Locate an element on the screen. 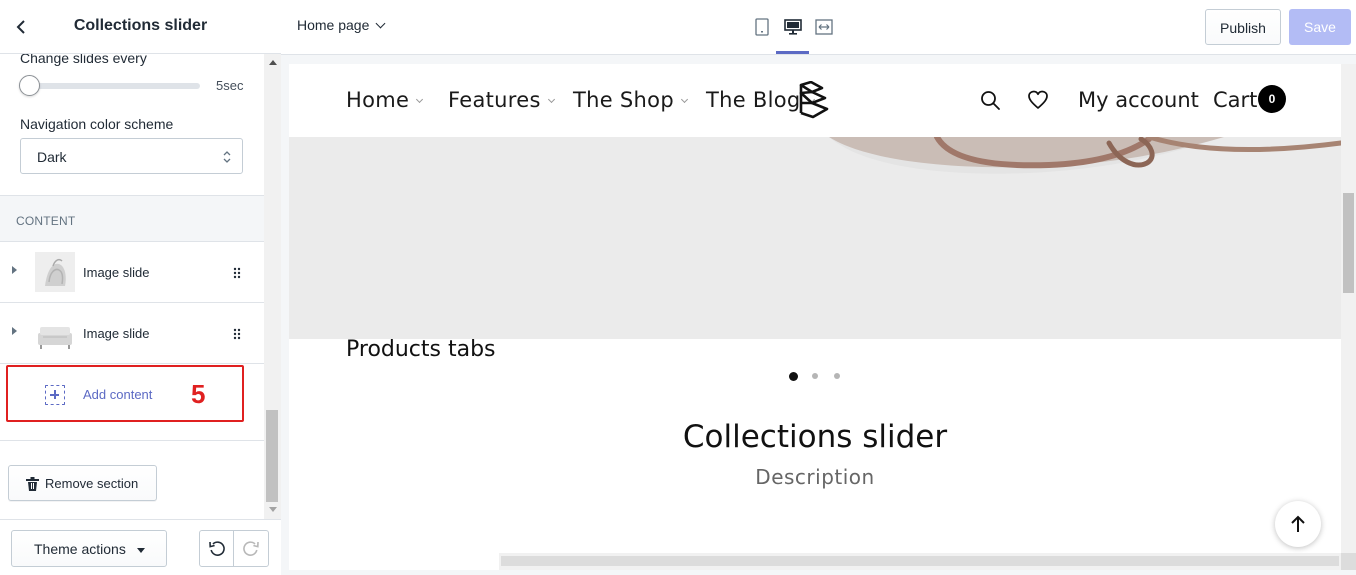 The width and height of the screenshot is (1356, 575). sidebar-scrollbar is located at coordinates (272, 286).